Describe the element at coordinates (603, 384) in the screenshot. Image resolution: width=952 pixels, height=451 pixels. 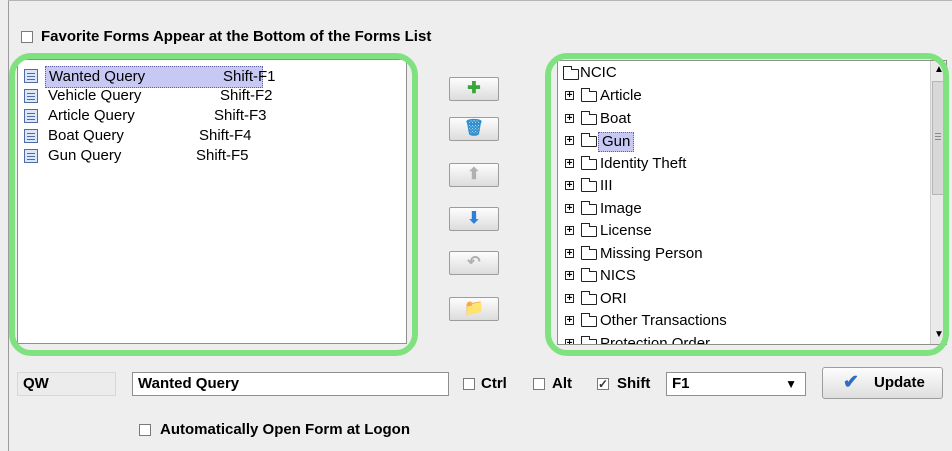
I see `shift-checkbox: ✓` at that location.